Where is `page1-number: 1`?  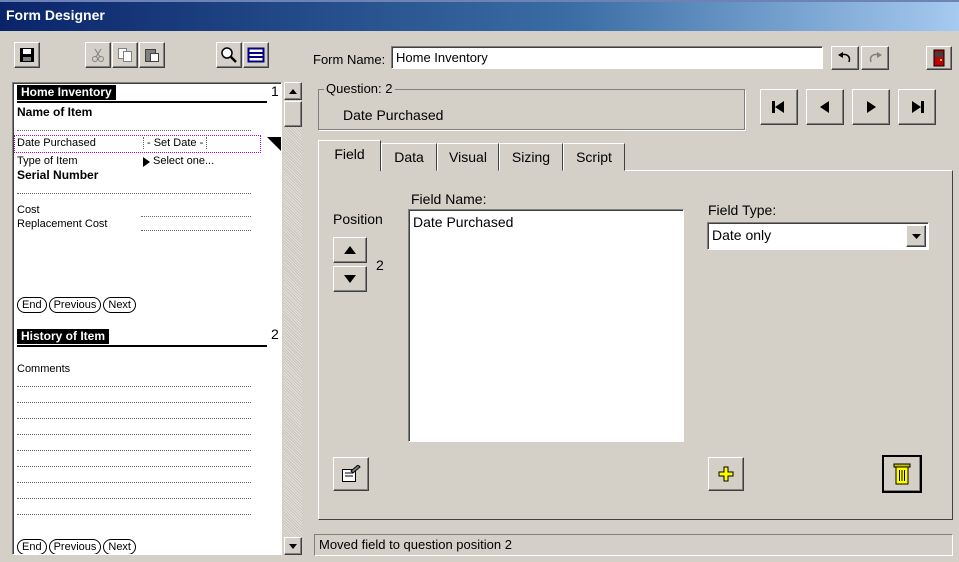
page1-number: 1 is located at coordinates (275, 91).